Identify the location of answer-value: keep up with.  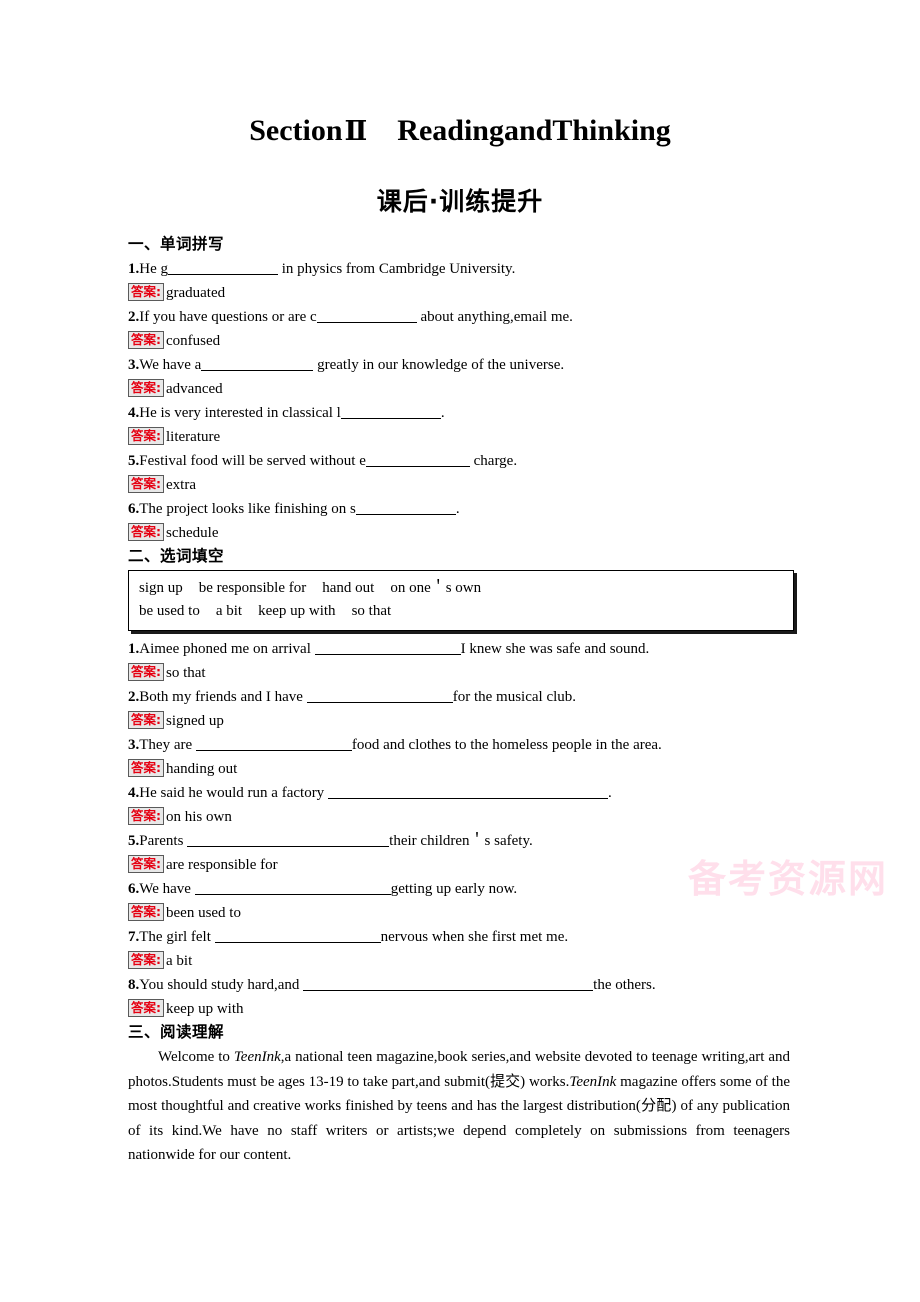
(205, 1009).